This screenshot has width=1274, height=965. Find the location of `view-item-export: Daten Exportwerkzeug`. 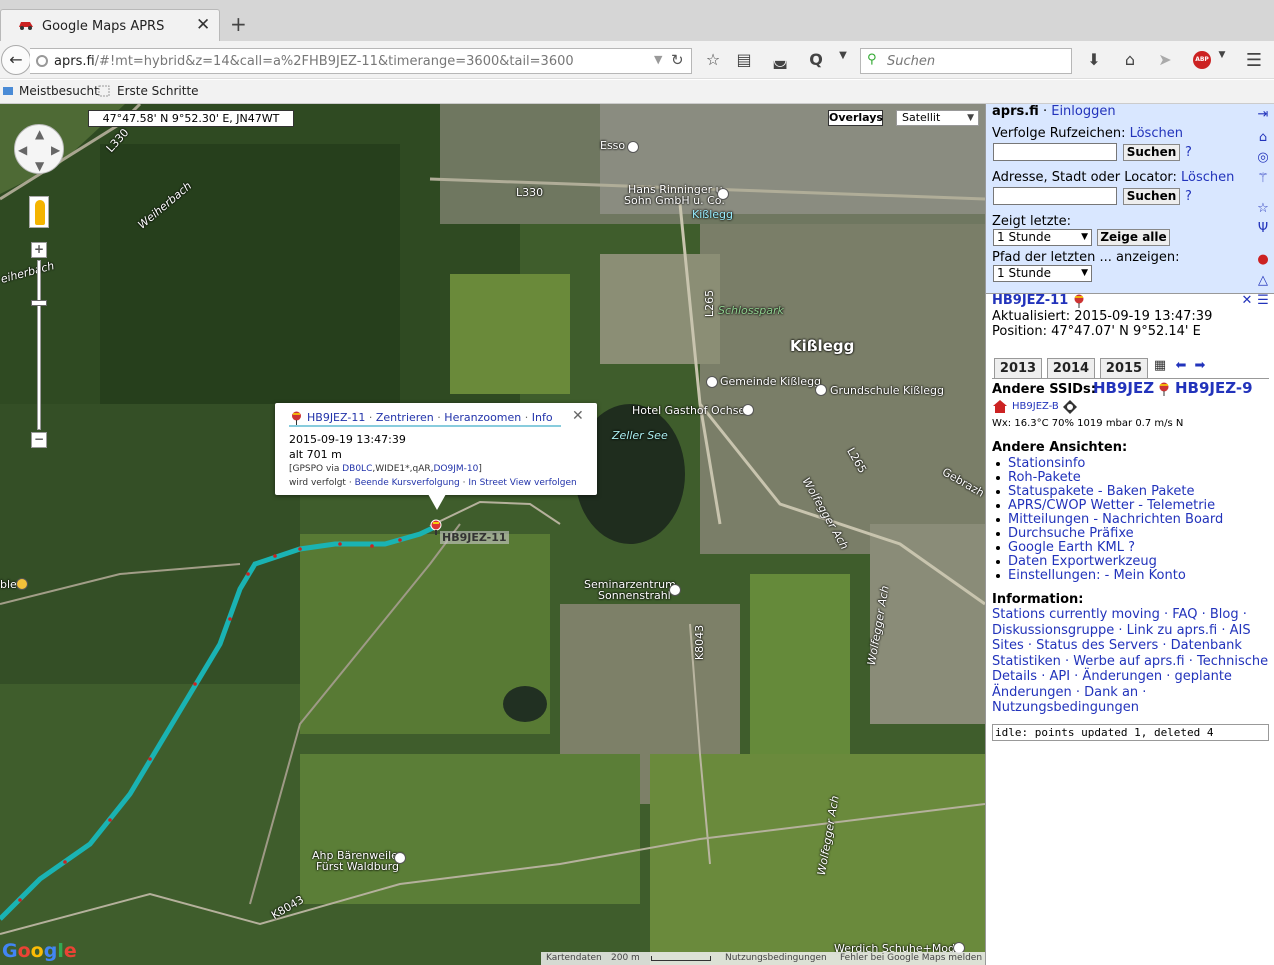

view-item-export: Daten Exportwerkzeug is located at coordinates (1076, 561).